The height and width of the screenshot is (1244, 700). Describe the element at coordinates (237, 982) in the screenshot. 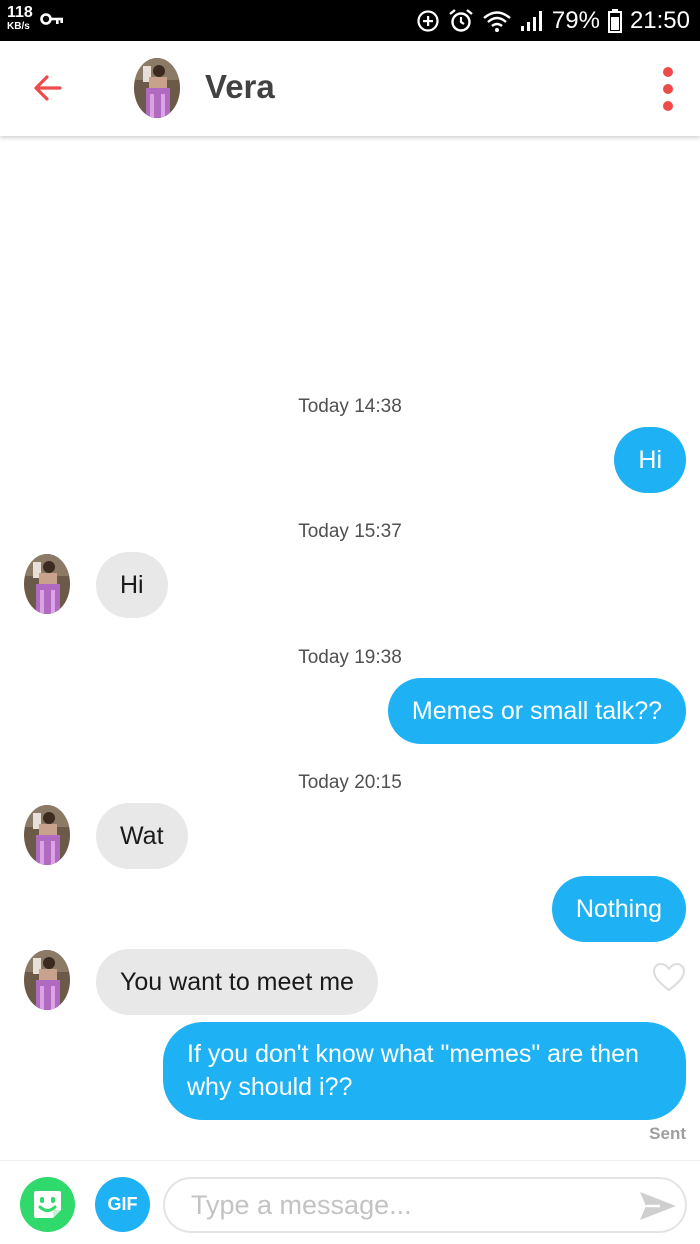

I see `incoming-message: You want to meet me` at that location.